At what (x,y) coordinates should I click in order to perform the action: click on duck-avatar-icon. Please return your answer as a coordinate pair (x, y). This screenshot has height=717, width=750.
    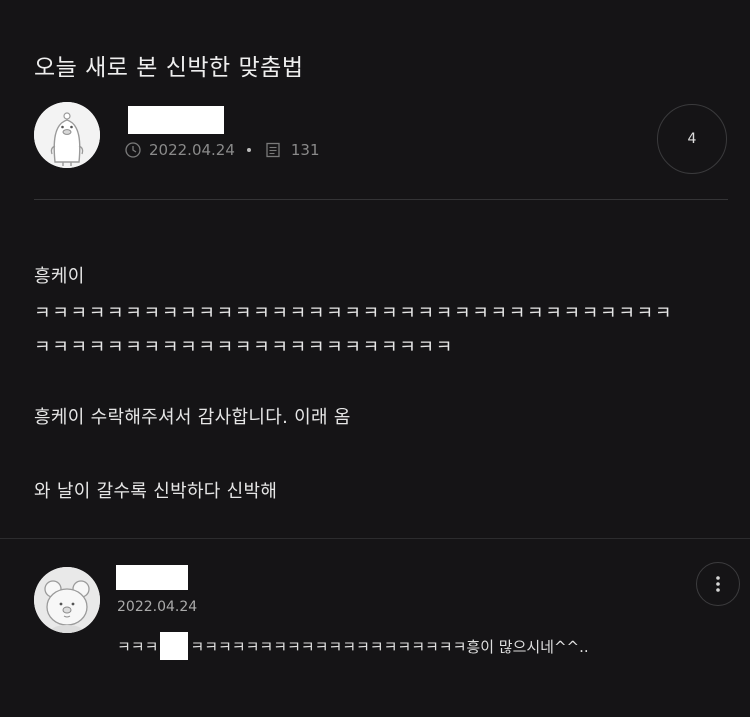
    Looking at the image, I should click on (67, 135).